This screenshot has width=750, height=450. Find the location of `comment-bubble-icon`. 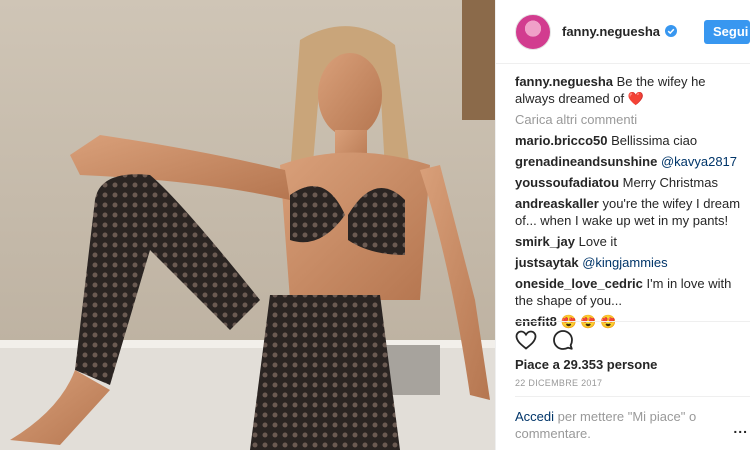

comment-bubble-icon is located at coordinates (563, 340).